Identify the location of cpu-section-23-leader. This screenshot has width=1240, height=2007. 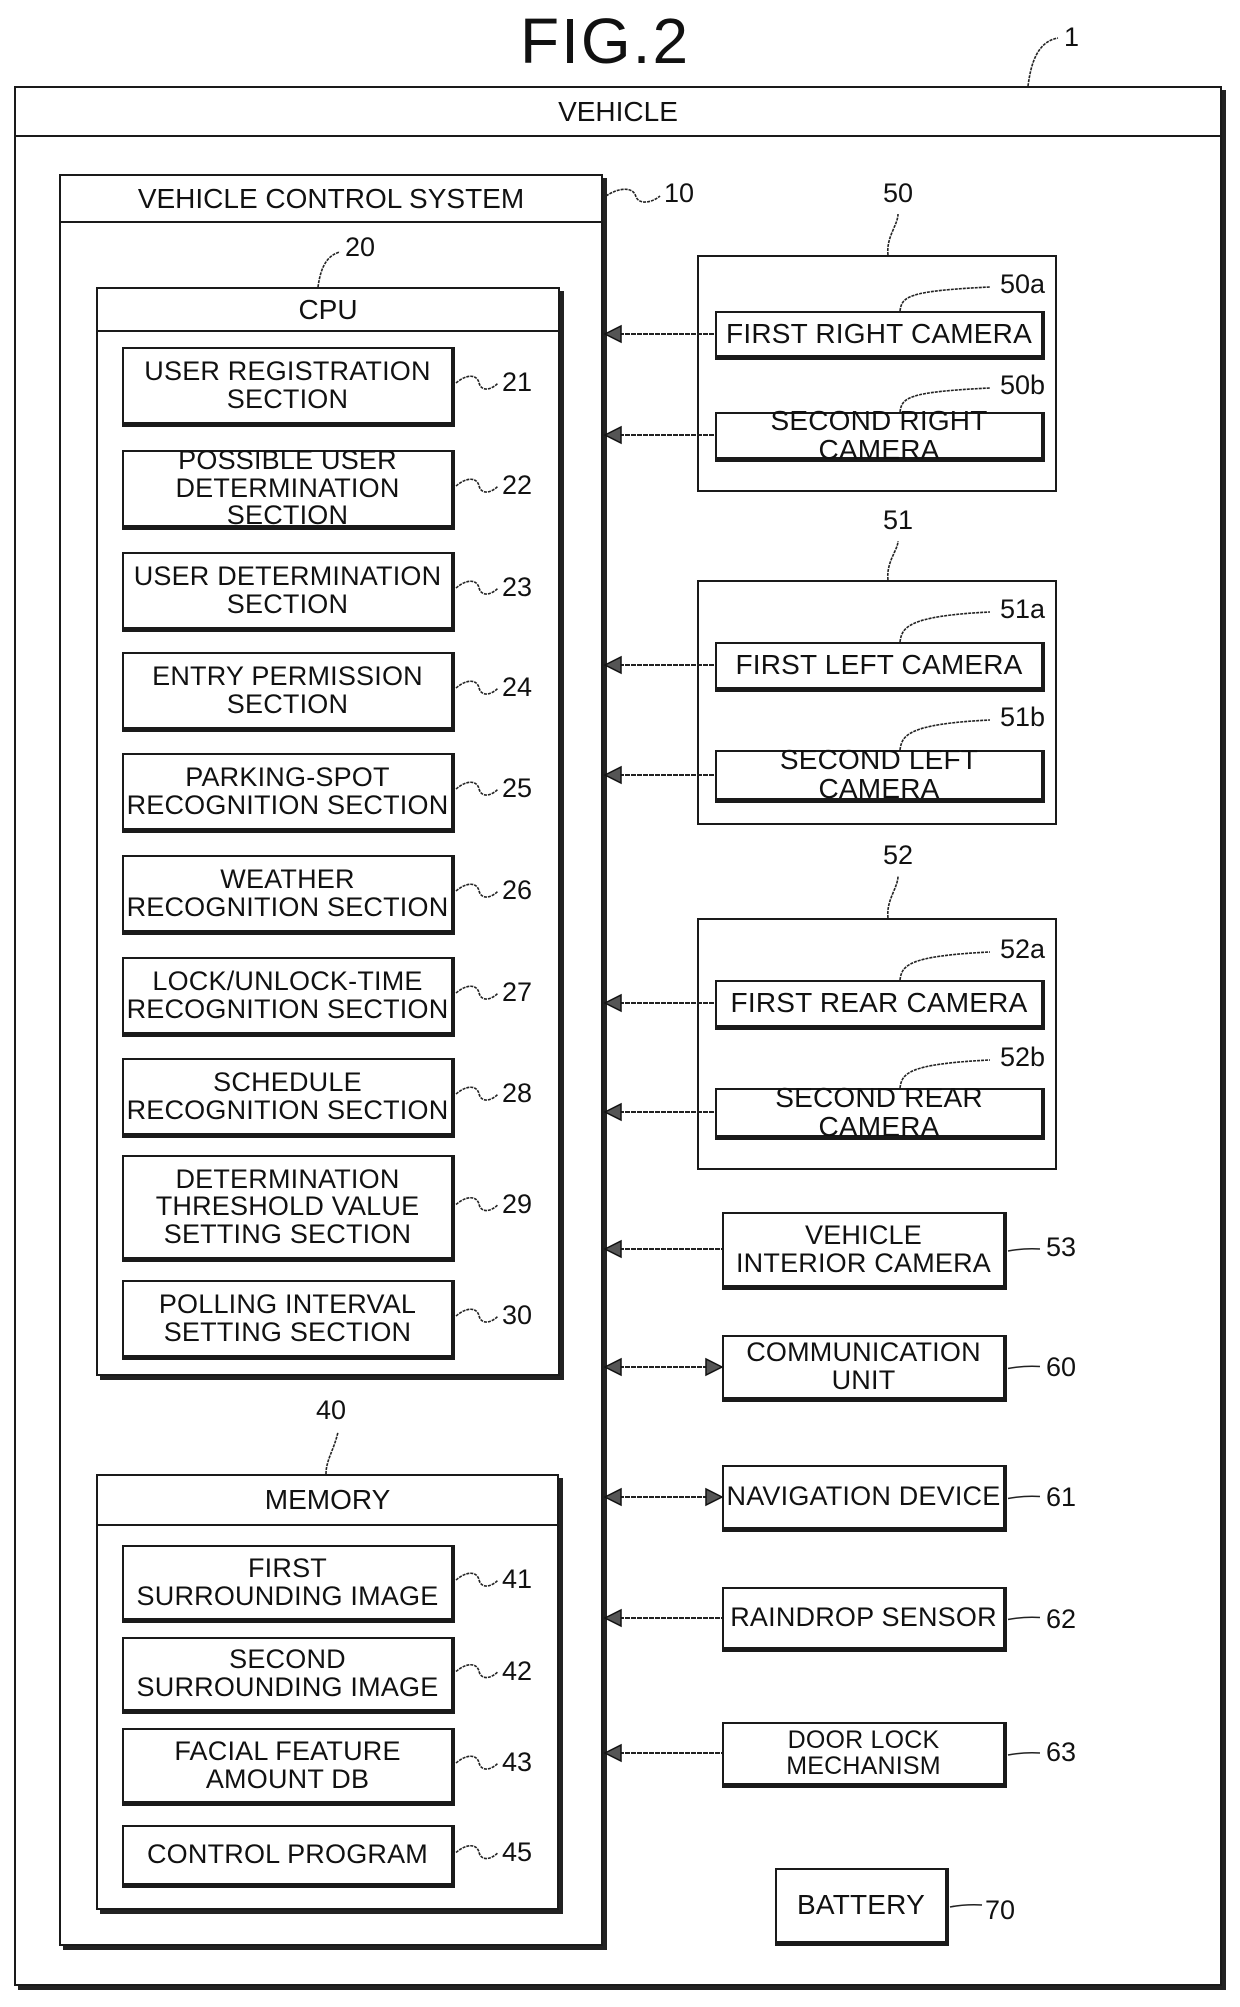
(477, 587).